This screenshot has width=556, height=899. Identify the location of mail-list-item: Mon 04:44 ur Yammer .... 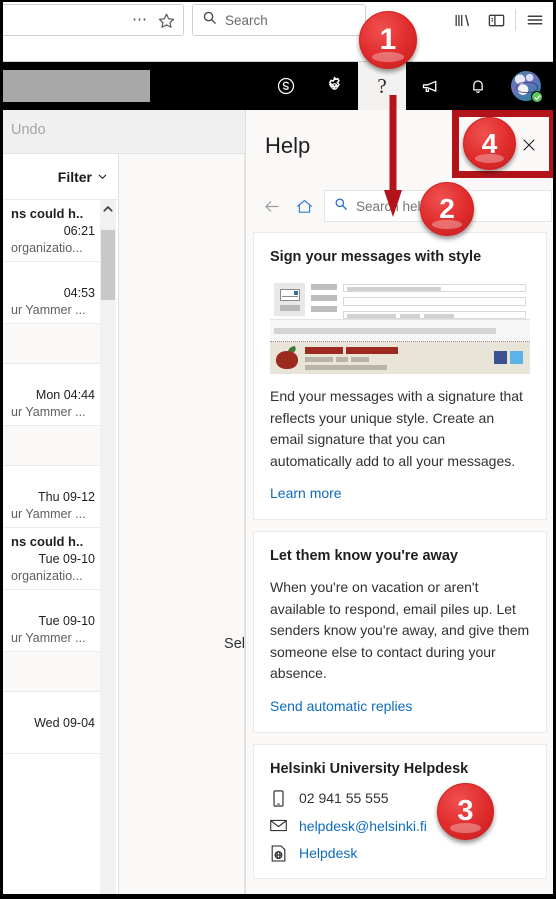
(53, 395).